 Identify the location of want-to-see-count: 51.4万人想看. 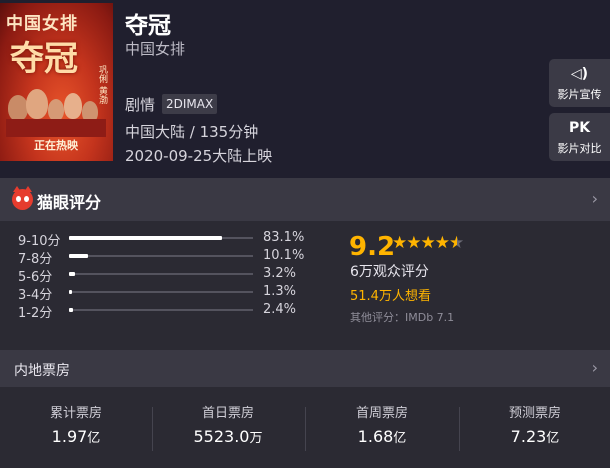
(390, 296).